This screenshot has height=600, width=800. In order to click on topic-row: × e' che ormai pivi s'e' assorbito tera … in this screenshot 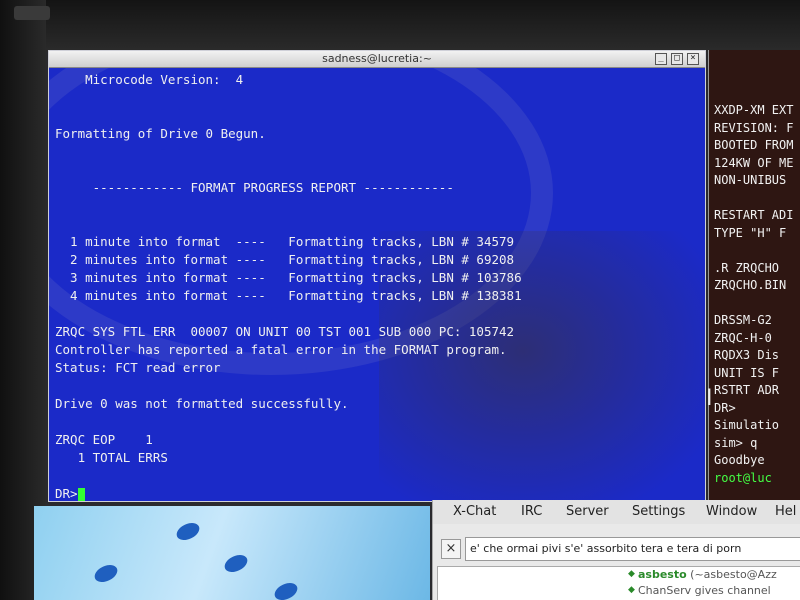, I will do `click(616, 549)`.